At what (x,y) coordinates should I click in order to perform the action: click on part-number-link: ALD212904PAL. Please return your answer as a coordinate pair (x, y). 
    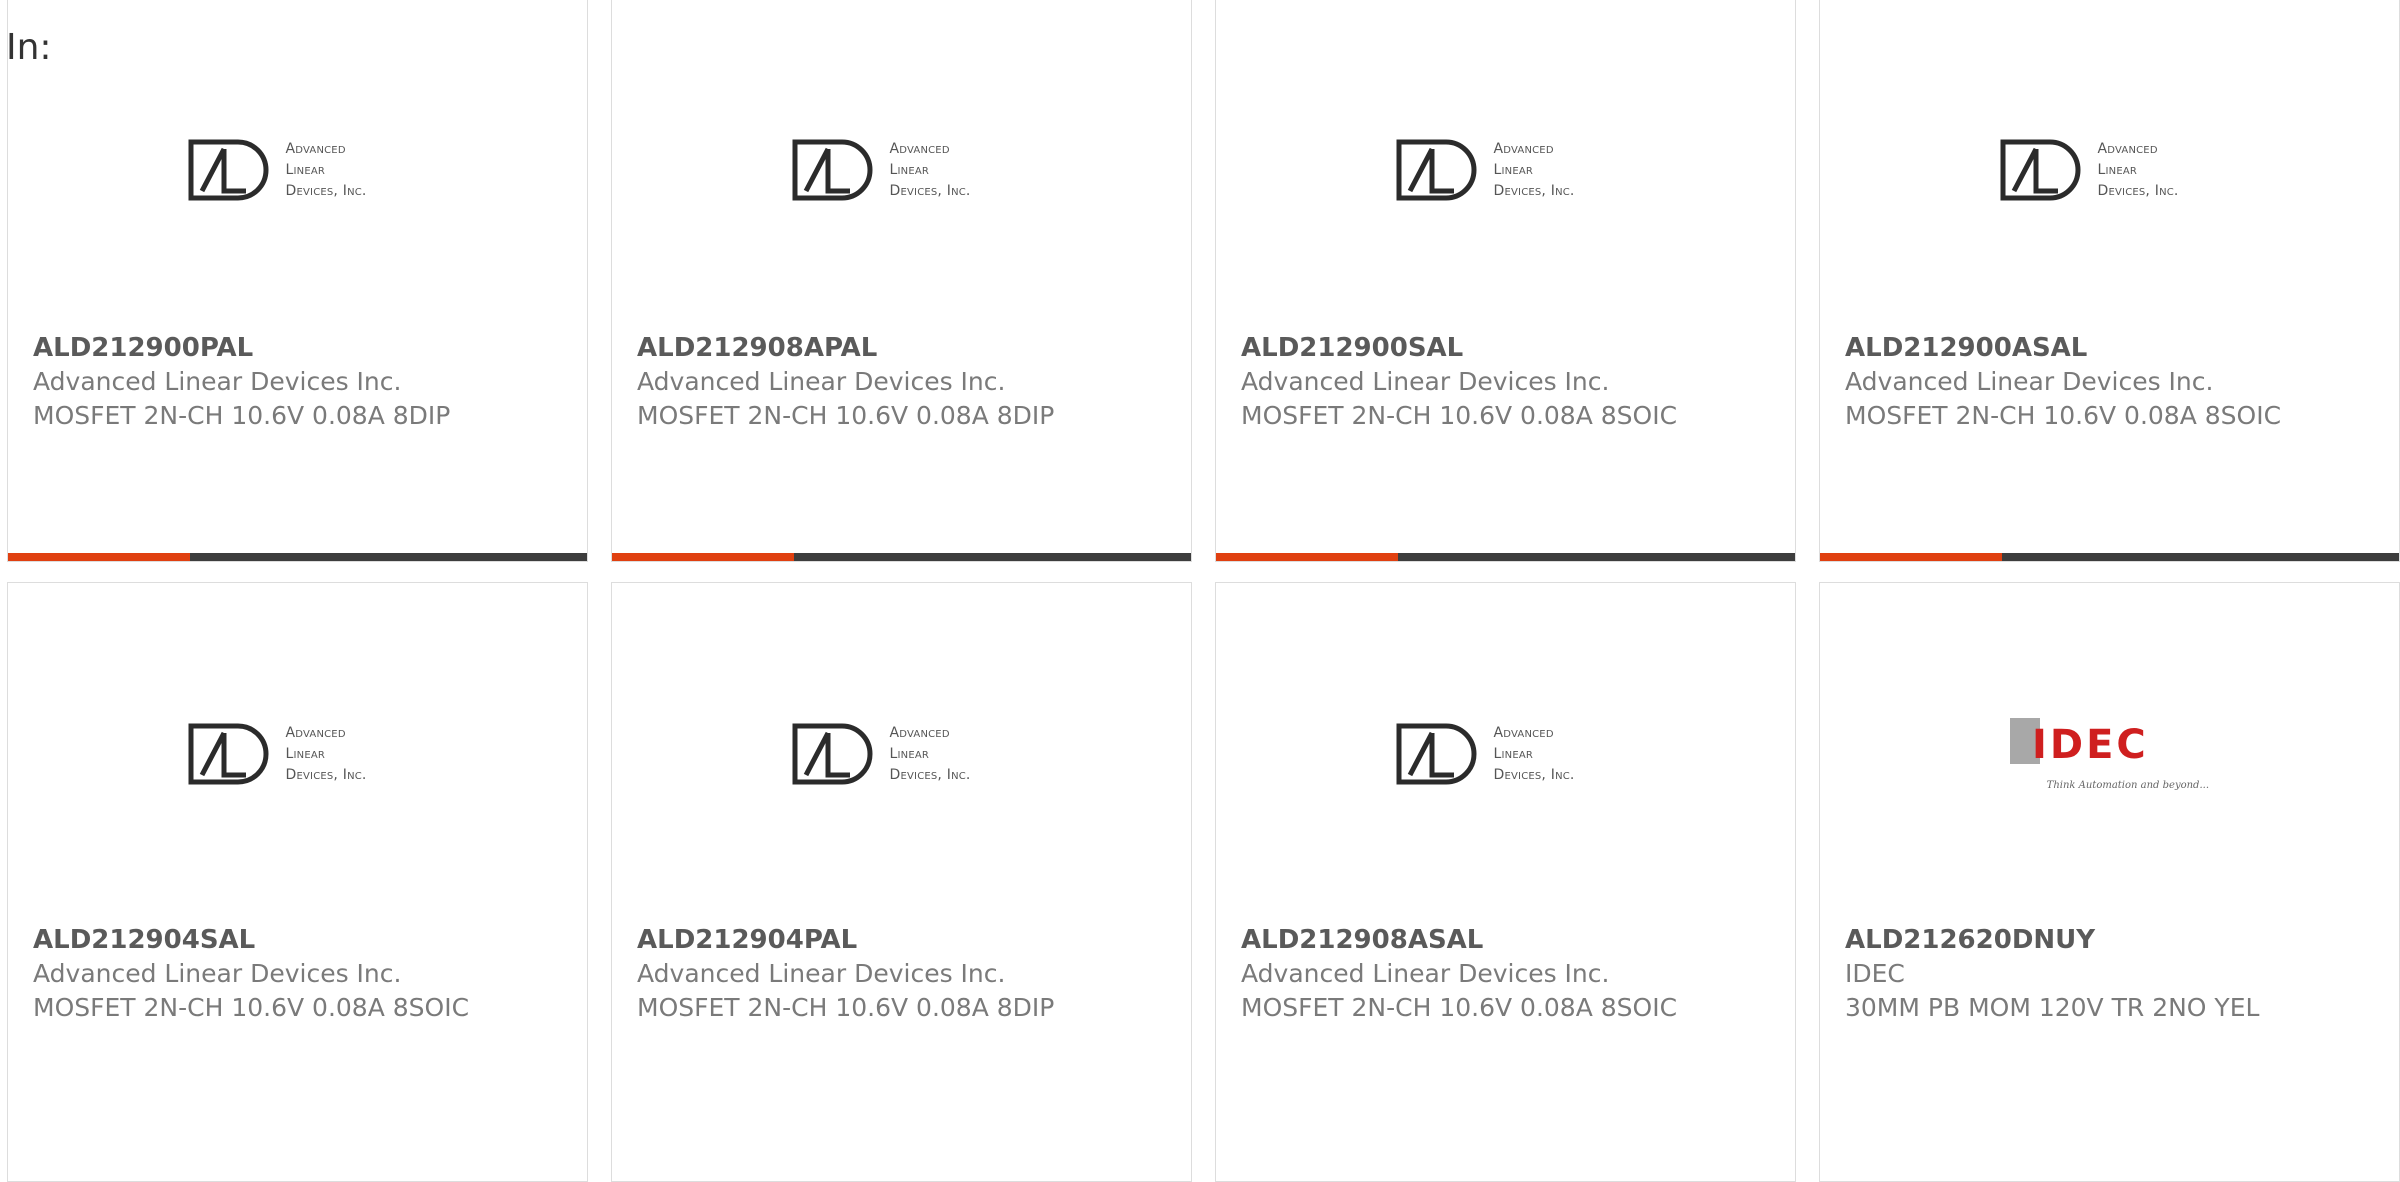
    Looking at the image, I should click on (904, 940).